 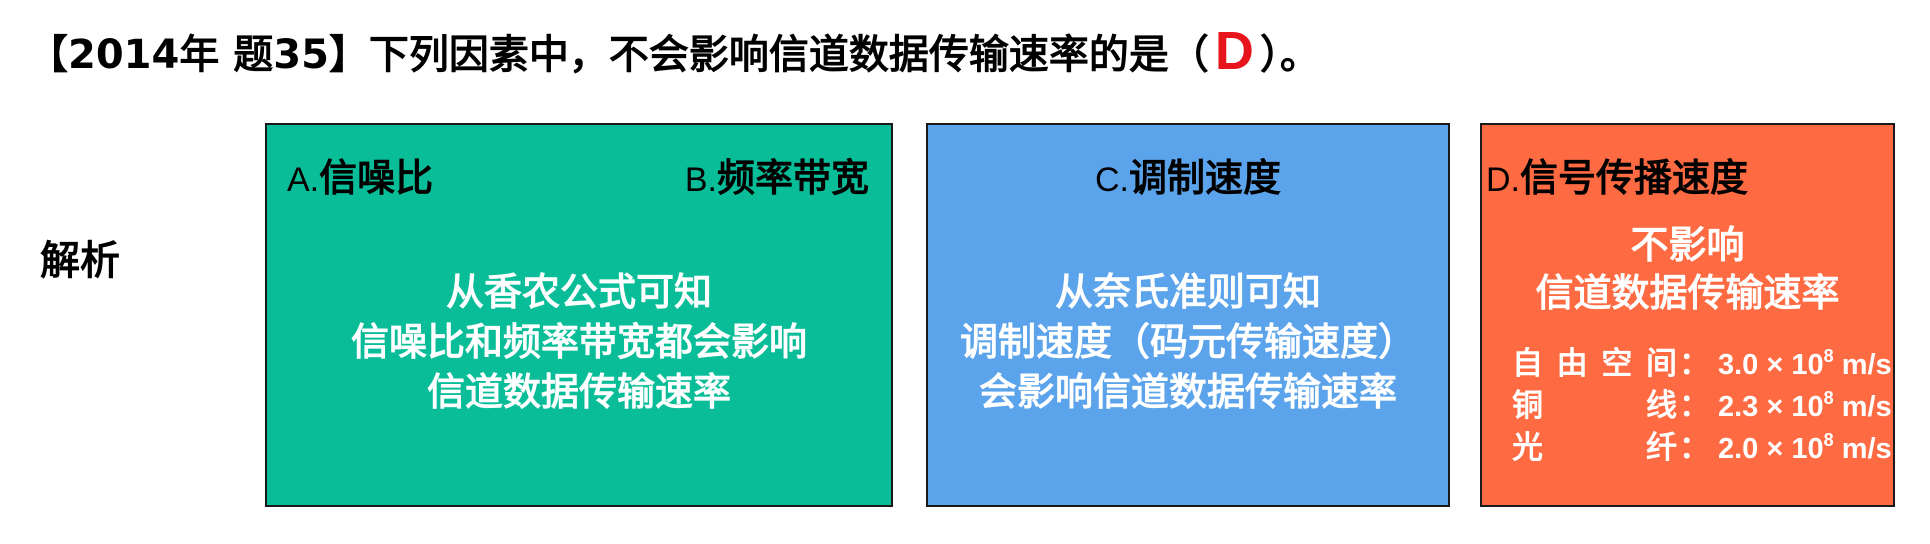 I want to click on ab-explanation-line: 信道数据传输速率, so click(x=578, y=392).